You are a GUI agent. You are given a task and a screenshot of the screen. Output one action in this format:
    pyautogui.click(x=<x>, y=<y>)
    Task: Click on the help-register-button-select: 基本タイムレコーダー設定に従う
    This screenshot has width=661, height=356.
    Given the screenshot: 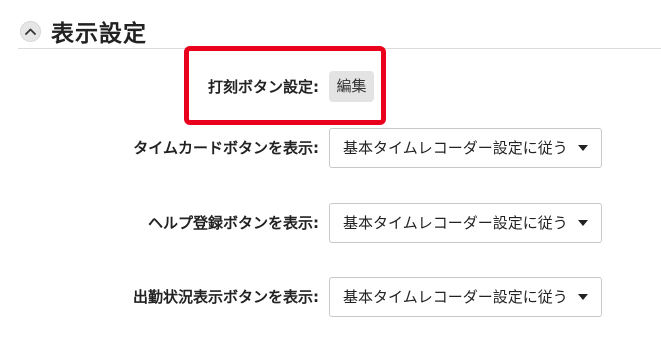 What is the action you would take?
    pyautogui.click(x=465, y=223)
    